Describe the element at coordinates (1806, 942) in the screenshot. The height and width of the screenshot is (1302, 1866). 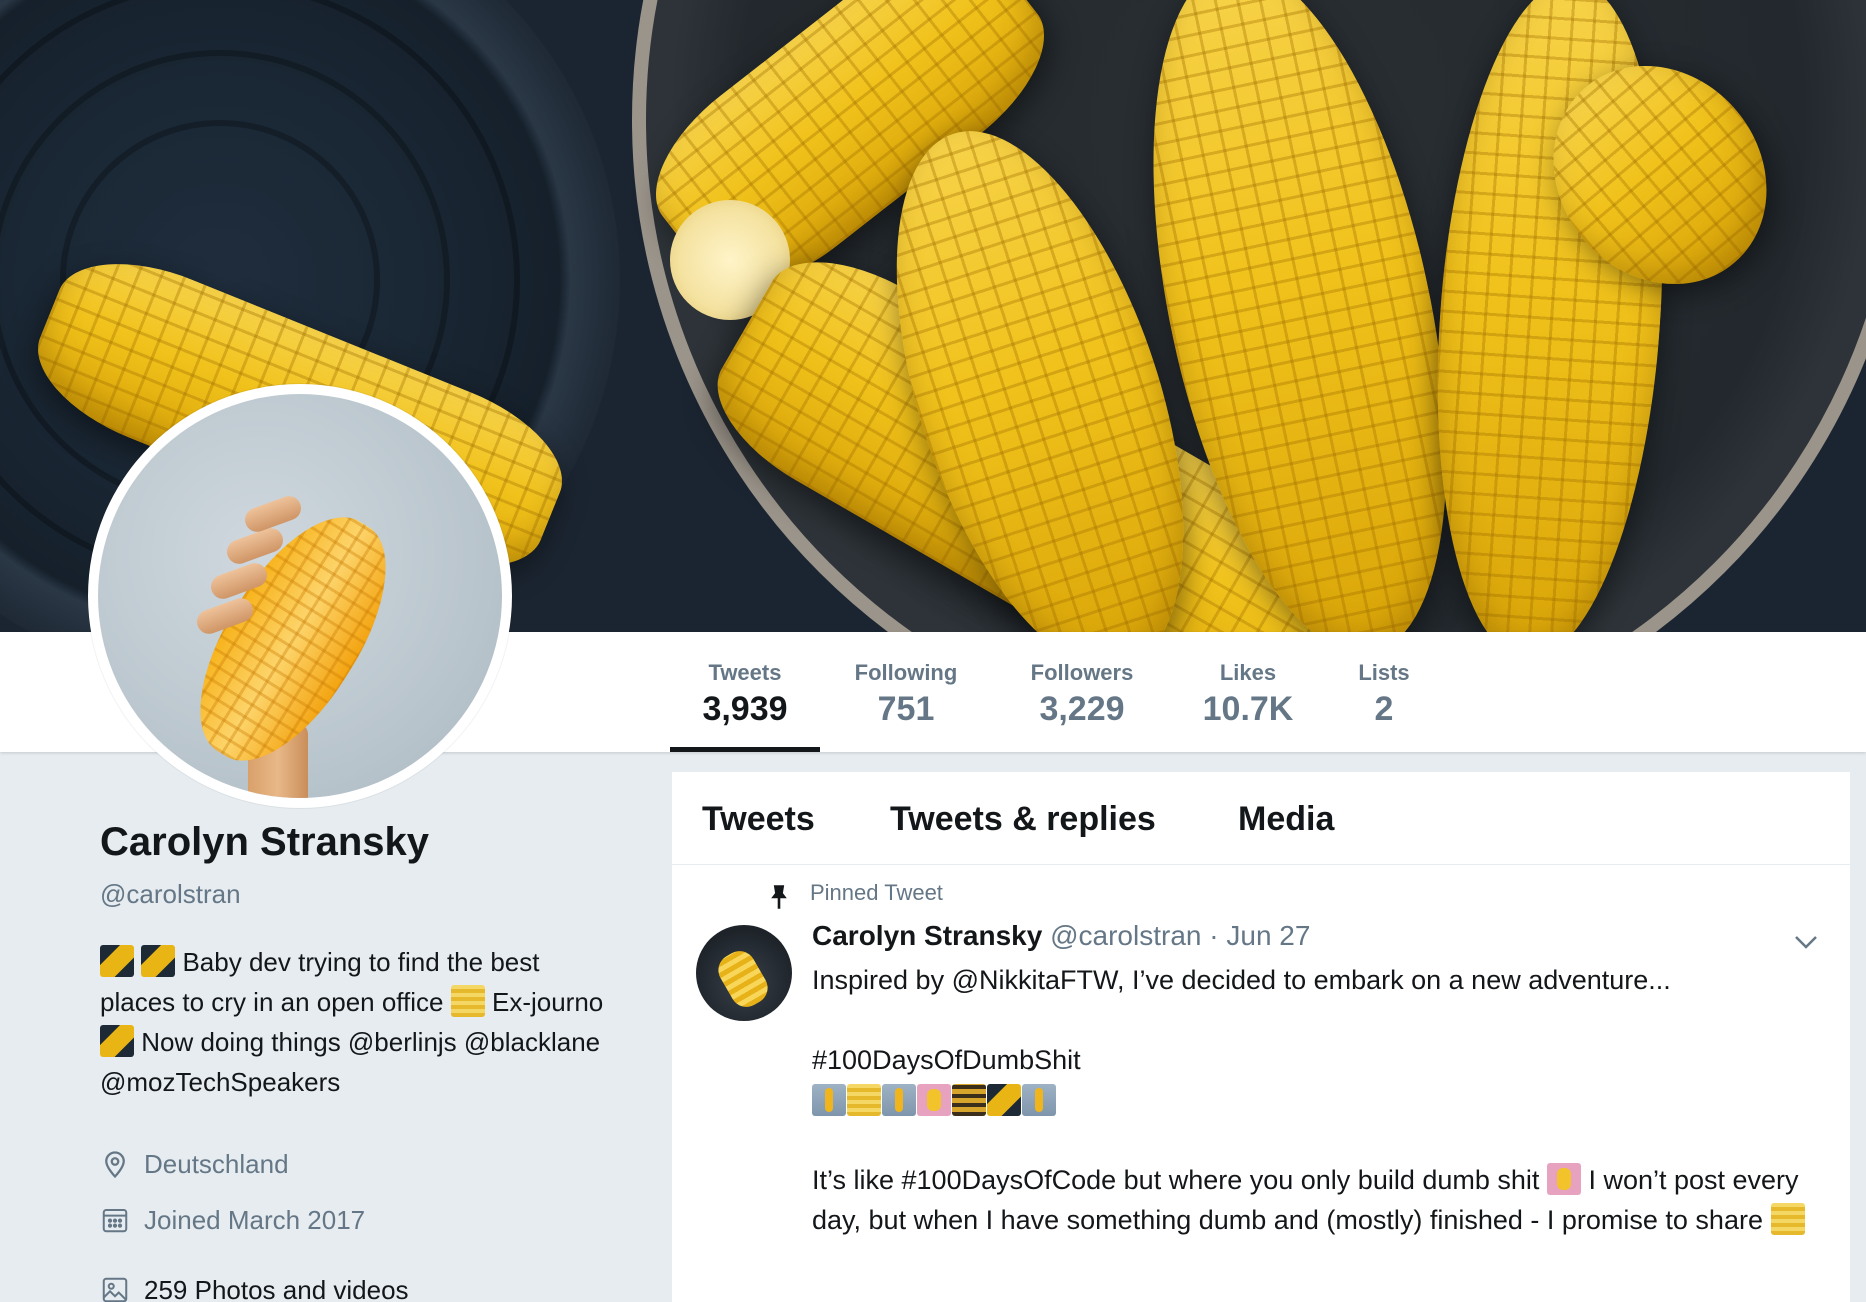
I see `chevron-down-icon` at that location.